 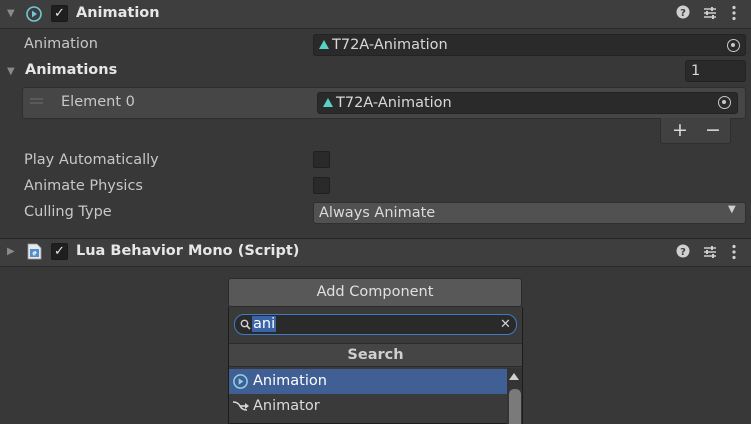 What do you see at coordinates (368, 381) in the screenshot?
I see `list-item-animation: Animation` at bounding box center [368, 381].